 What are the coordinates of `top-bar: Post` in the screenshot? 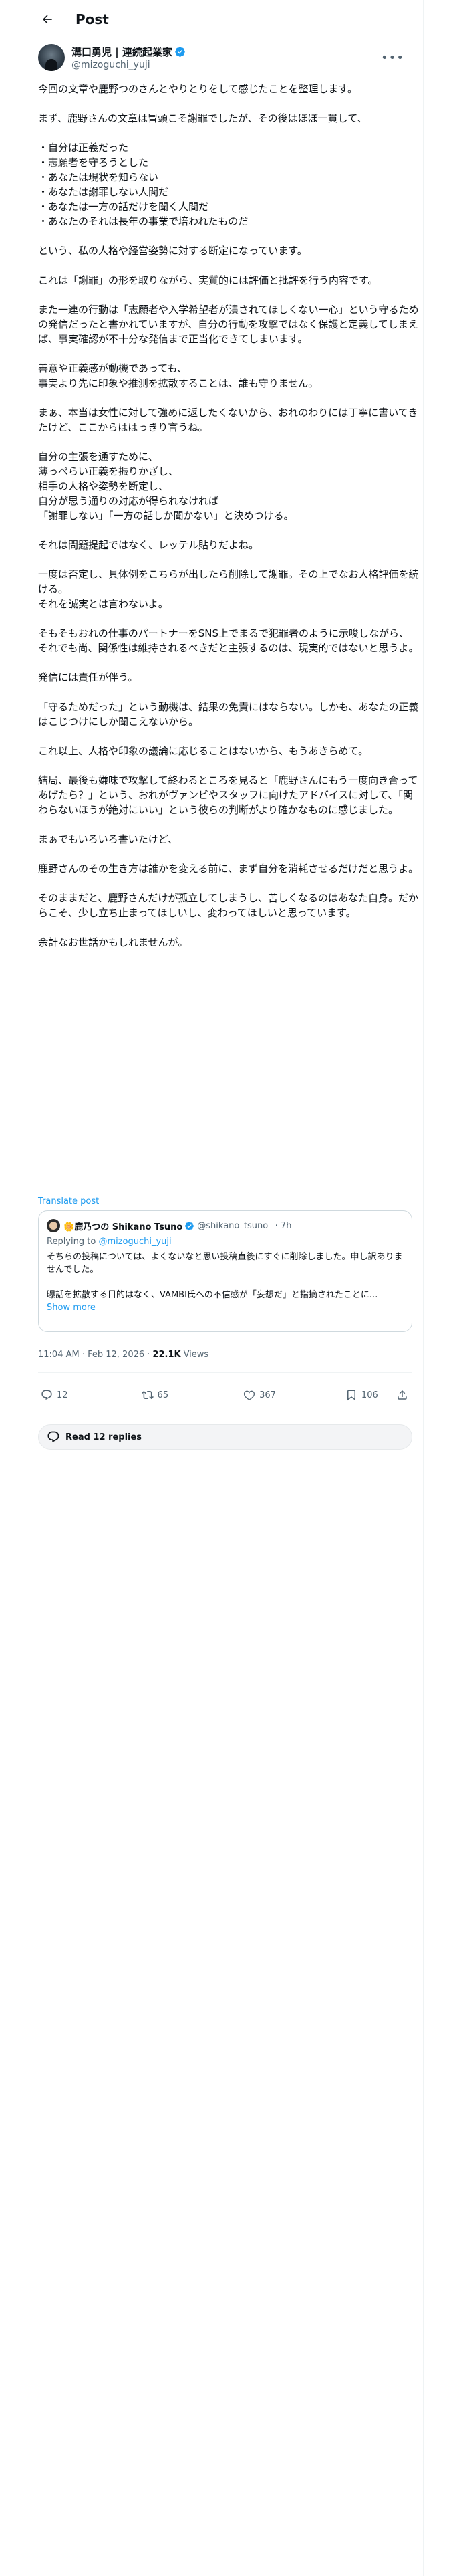 It's located at (225, 19).